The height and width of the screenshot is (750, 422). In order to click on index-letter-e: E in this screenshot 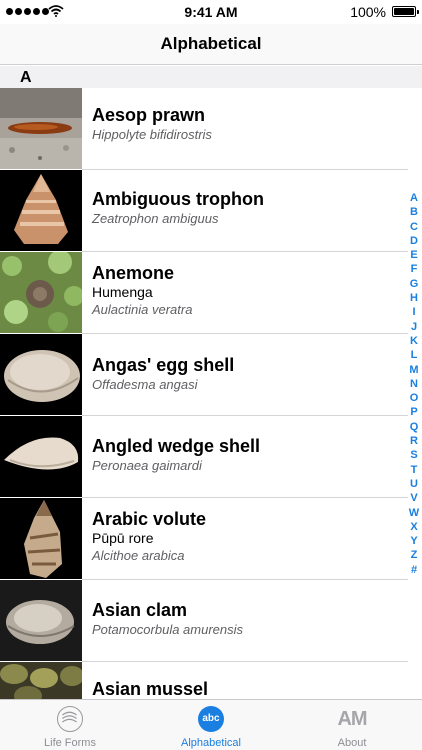, I will do `click(414, 255)`.